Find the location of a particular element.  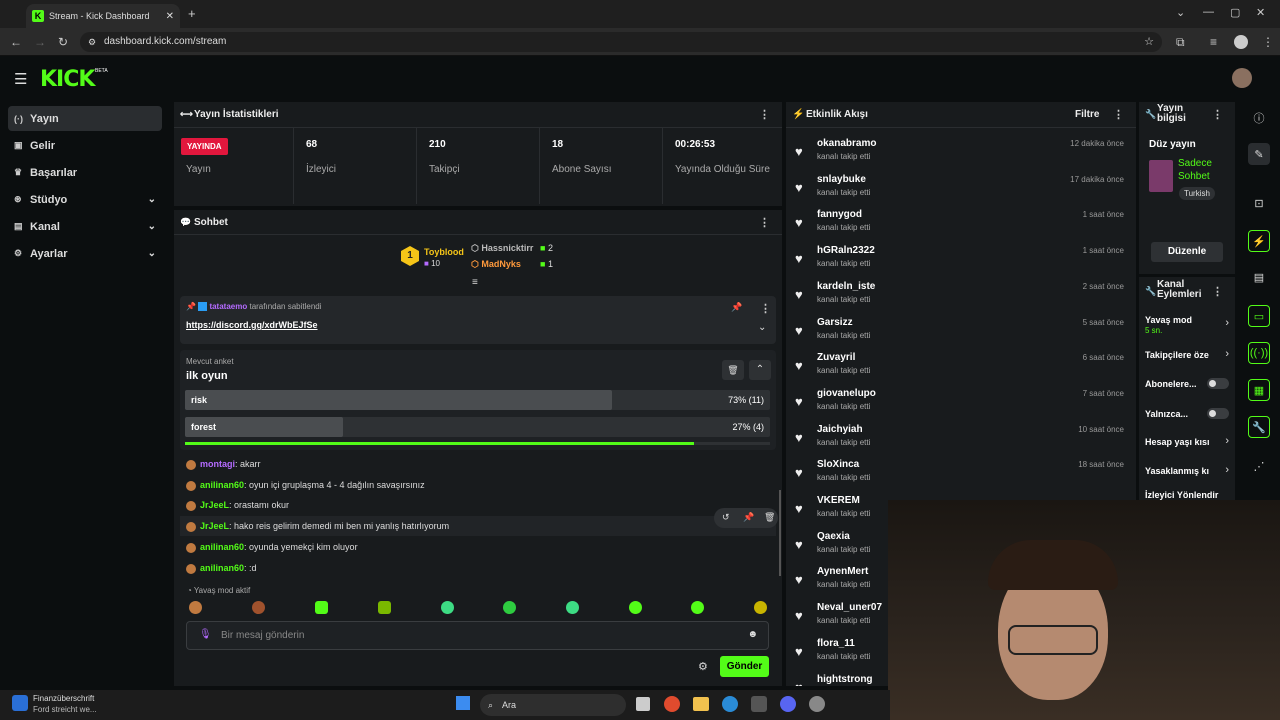

bookmark-star-icon: ☆ is located at coordinates (1149, 42).